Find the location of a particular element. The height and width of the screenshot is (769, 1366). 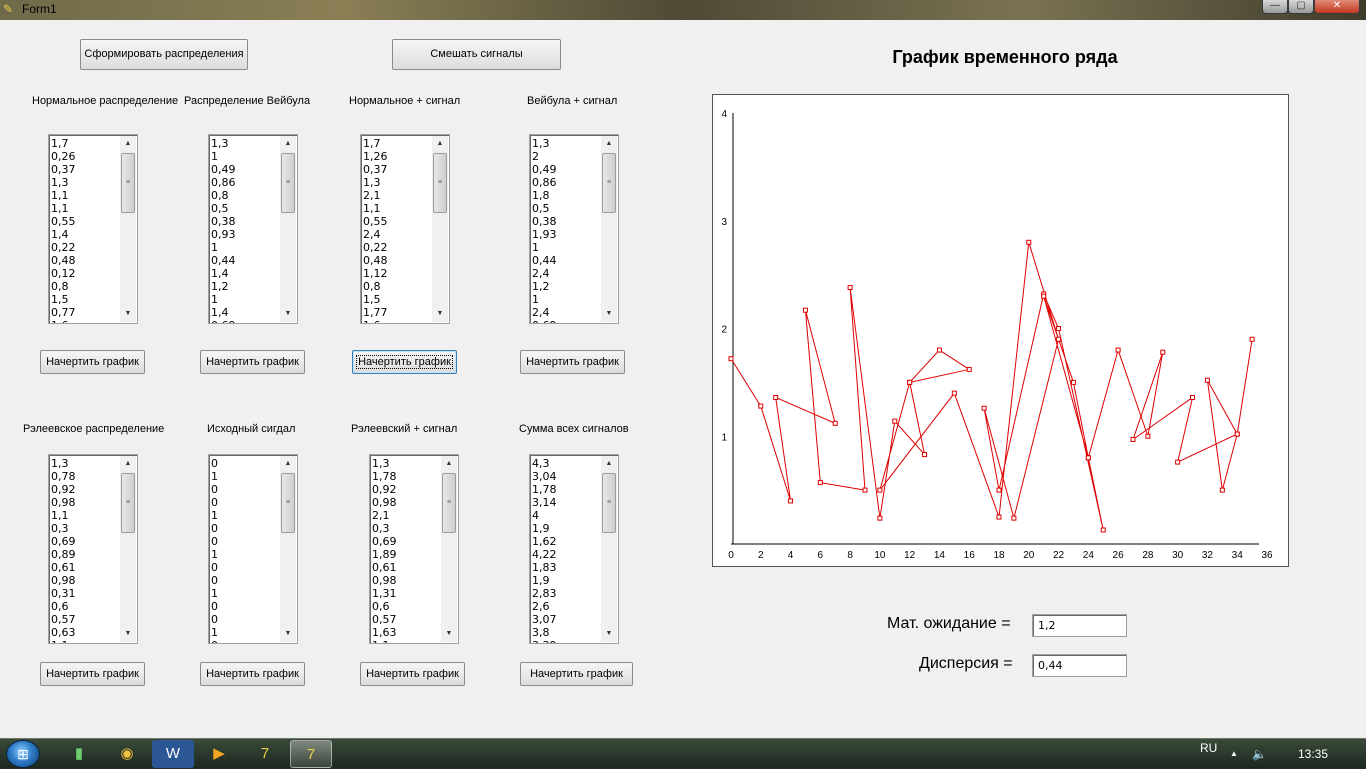

window-titlebar: ✎ Form1 — ▢ ✕ is located at coordinates (683, 10).